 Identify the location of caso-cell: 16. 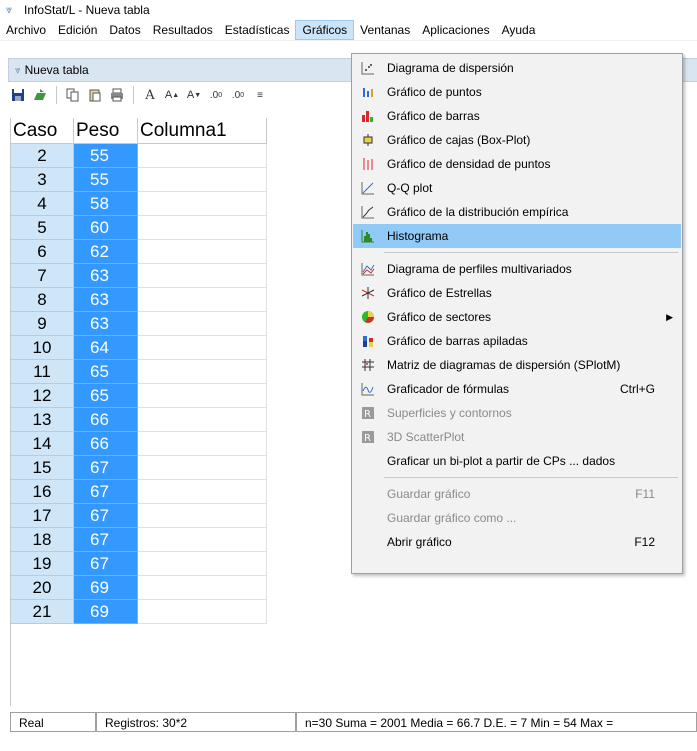
(42, 492).